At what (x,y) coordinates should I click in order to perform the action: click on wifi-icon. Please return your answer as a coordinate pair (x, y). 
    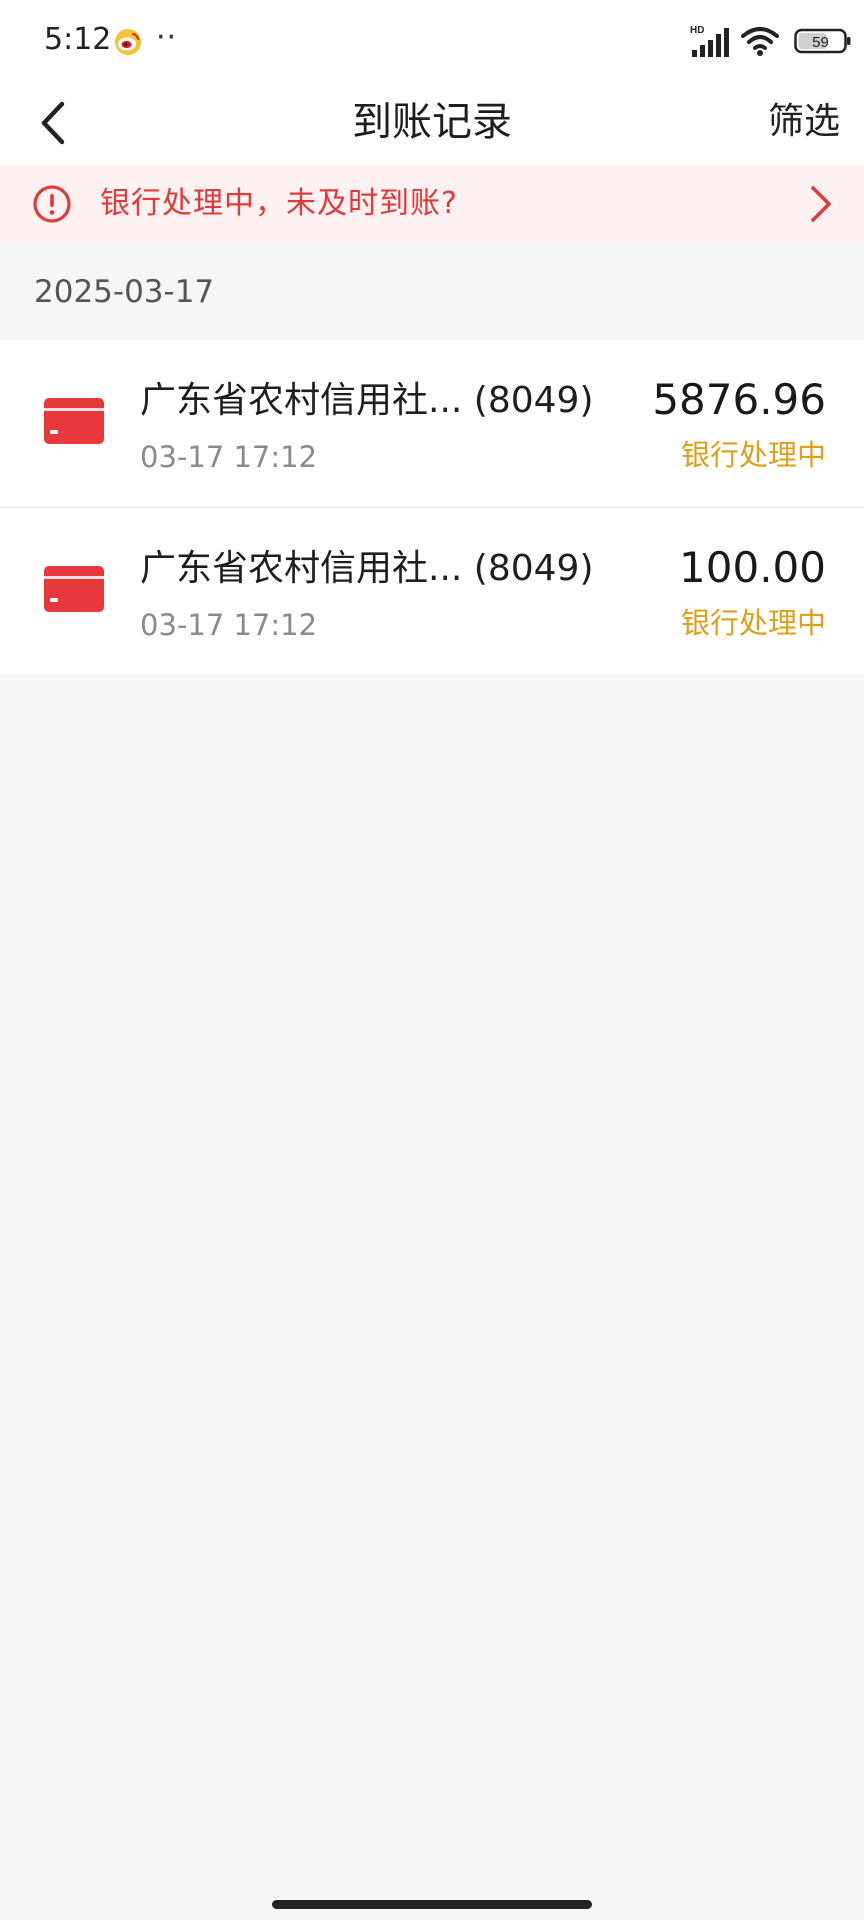
    Looking at the image, I should click on (760, 41).